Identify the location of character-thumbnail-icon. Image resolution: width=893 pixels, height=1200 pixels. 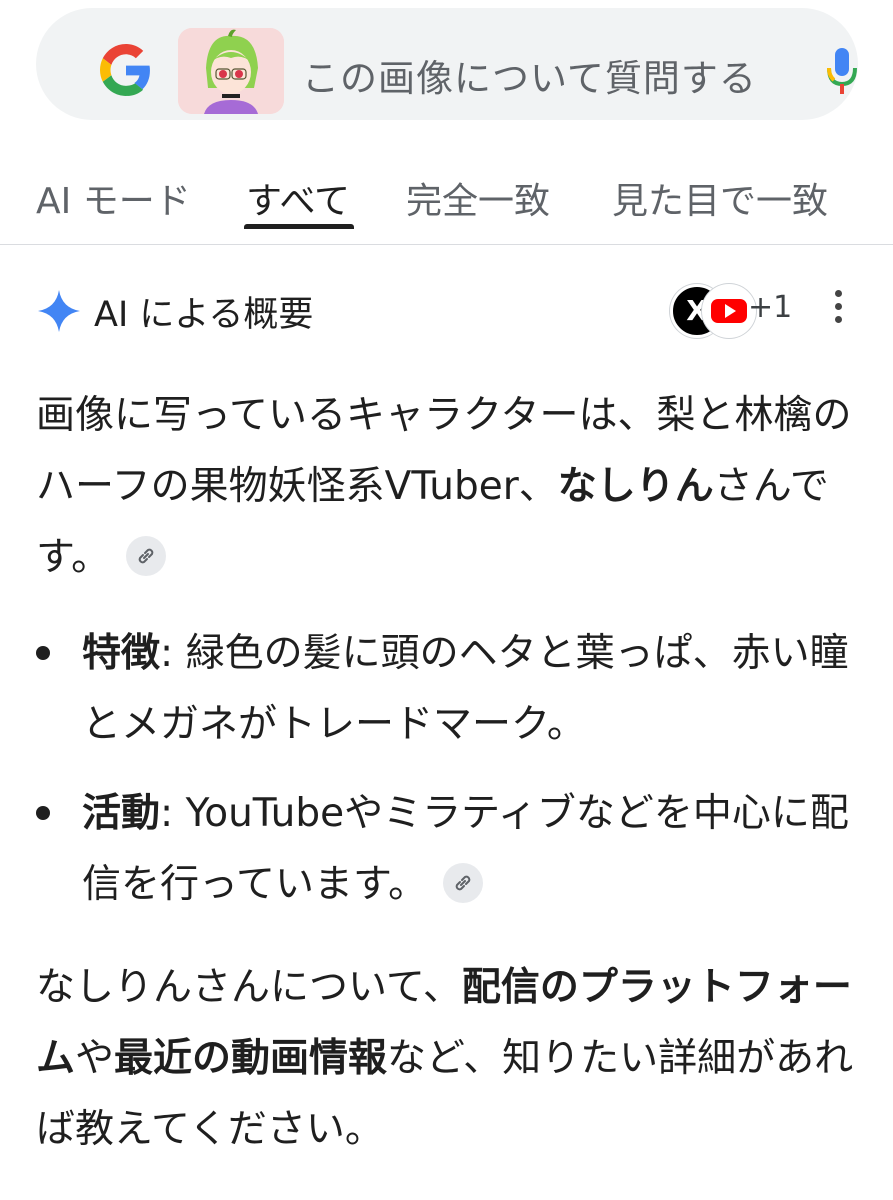
(231, 71).